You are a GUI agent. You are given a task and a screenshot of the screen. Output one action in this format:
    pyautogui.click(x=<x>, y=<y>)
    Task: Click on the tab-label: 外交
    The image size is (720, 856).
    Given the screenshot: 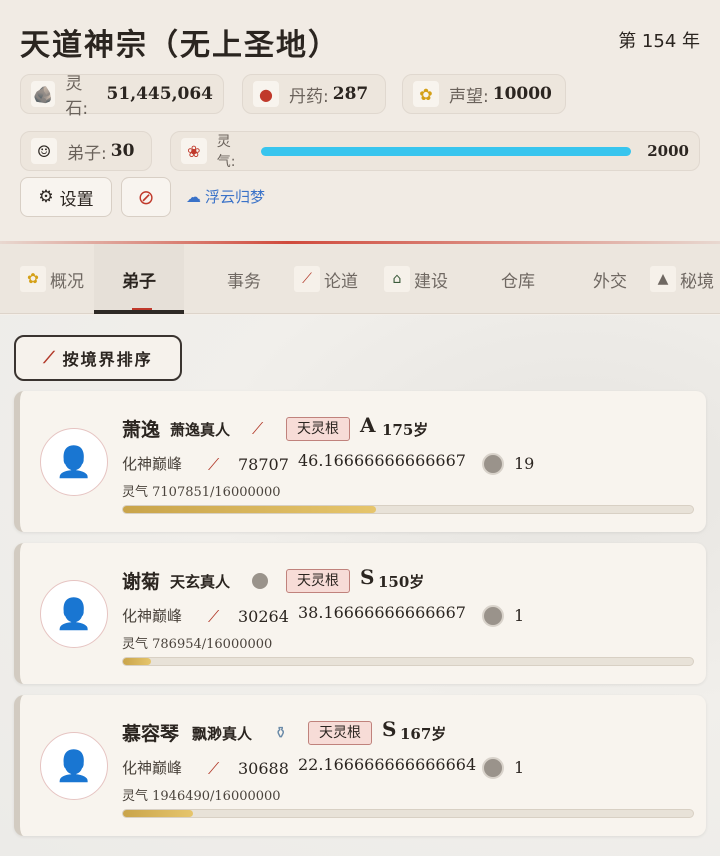 What is the action you would take?
    pyautogui.click(x=610, y=281)
    